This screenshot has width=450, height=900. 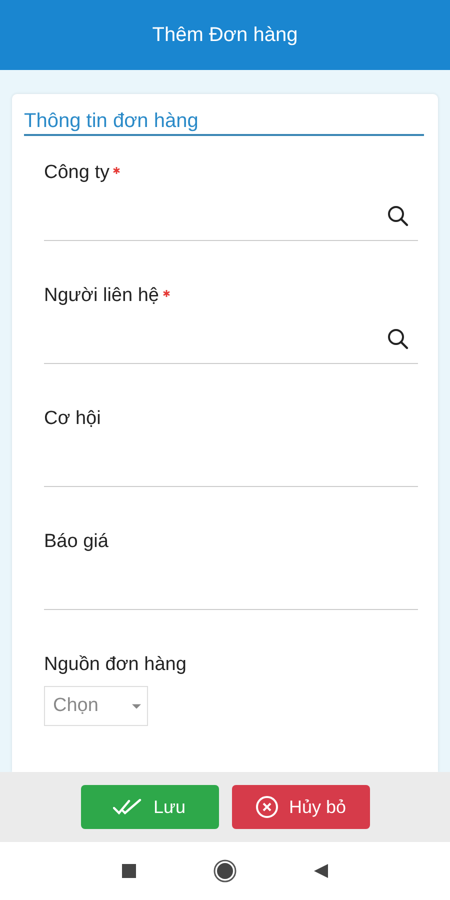 What do you see at coordinates (129, 871) in the screenshot?
I see `recents-icon` at bounding box center [129, 871].